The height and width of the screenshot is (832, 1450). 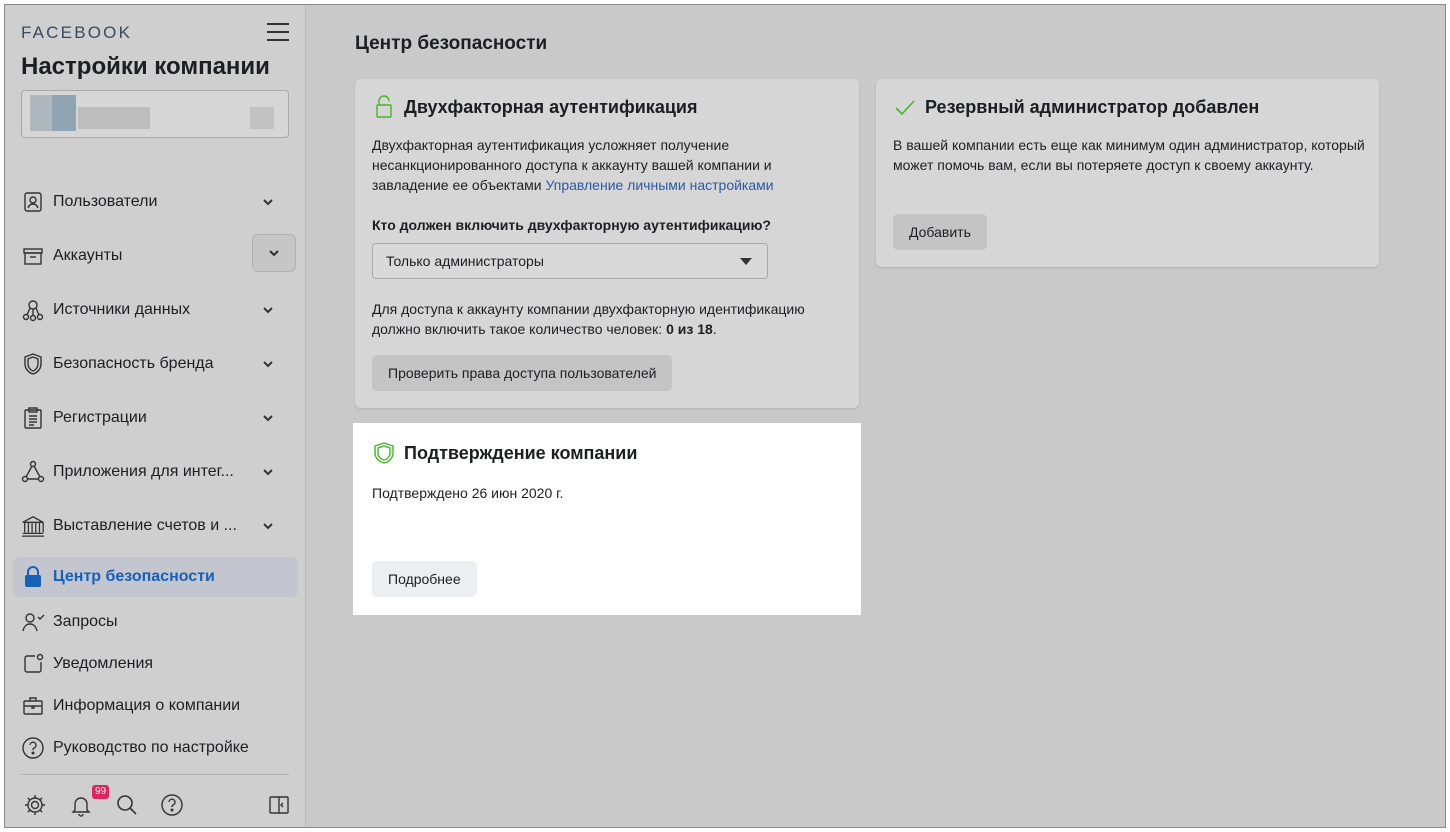 What do you see at coordinates (33, 202) in the screenshot?
I see `users-icon` at bounding box center [33, 202].